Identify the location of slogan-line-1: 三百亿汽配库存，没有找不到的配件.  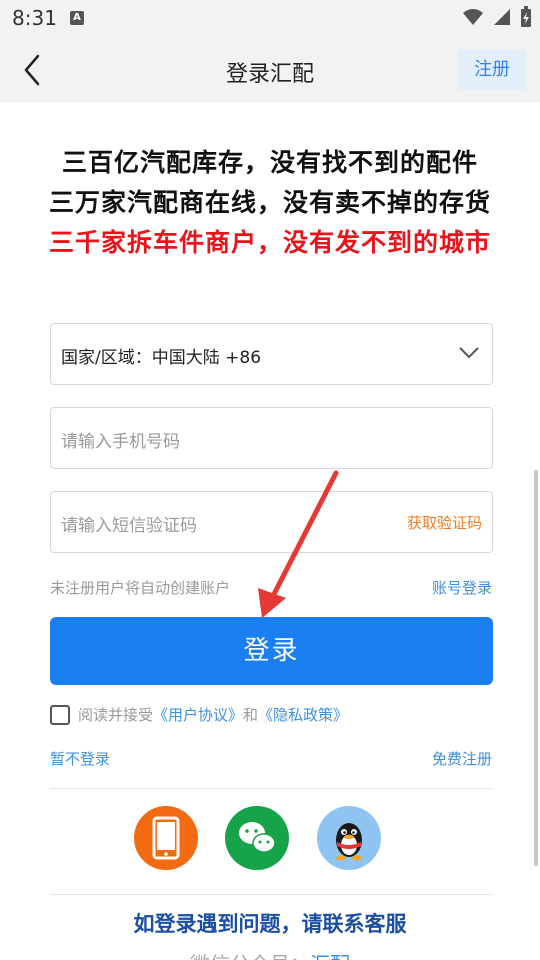
(269, 162).